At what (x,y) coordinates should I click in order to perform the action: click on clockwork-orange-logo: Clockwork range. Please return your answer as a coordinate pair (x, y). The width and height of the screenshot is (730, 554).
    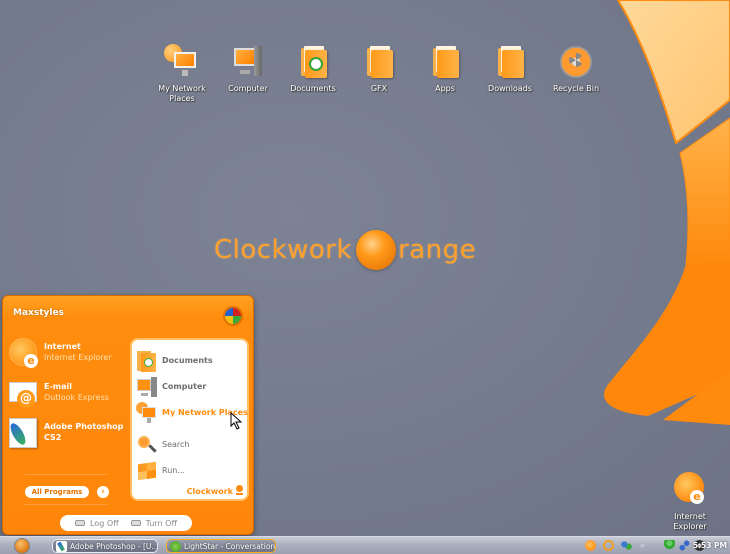
    Looking at the image, I should click on (345, 250).